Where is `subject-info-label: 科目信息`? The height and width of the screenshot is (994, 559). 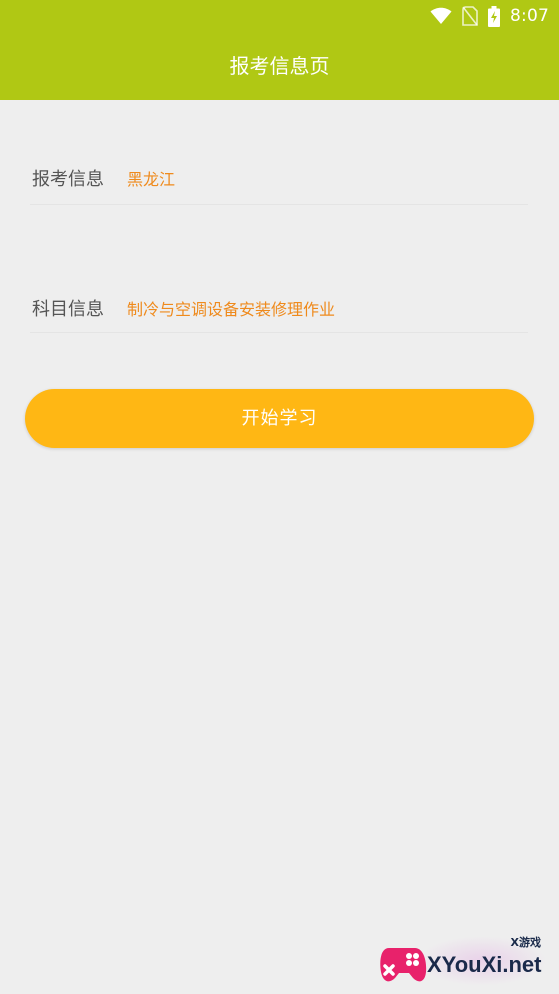
subject-info-label: 科目信息 is located at coordinates (68, 309).